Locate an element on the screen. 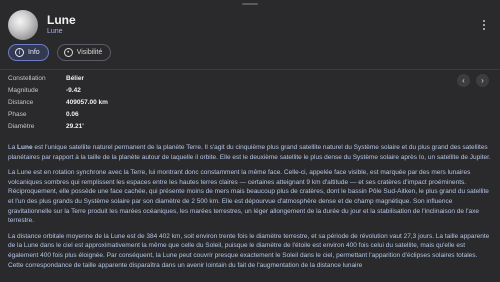 The image size is (500, 282). object-title: Lune is located at coordinates (61, 20).